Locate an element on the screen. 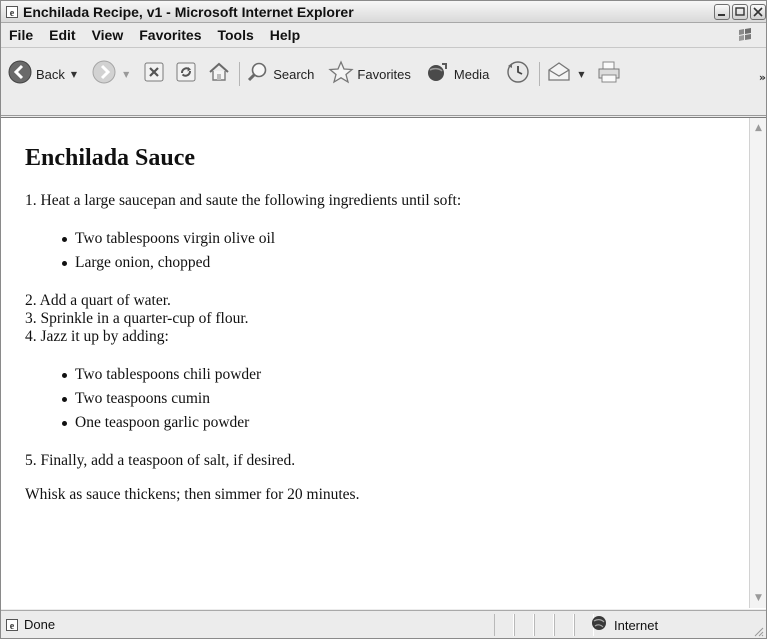 This screenshot has width=767, height=639. list-item: Two tablespoons chili powder is located at coordinates (396, 375).